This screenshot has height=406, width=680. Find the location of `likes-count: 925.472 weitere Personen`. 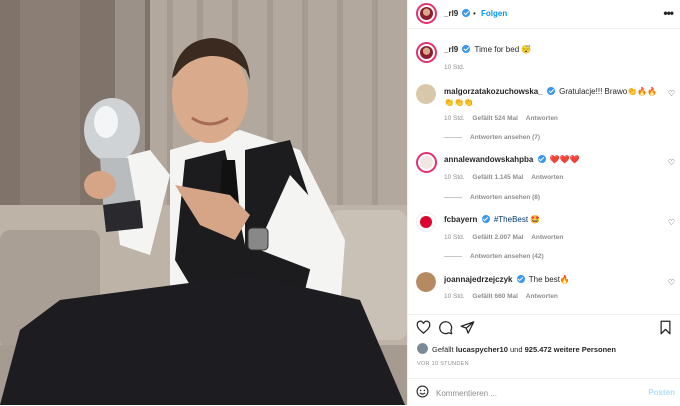

likes-count: 925.472 weitere Personen is located at coordinates (570, 349).